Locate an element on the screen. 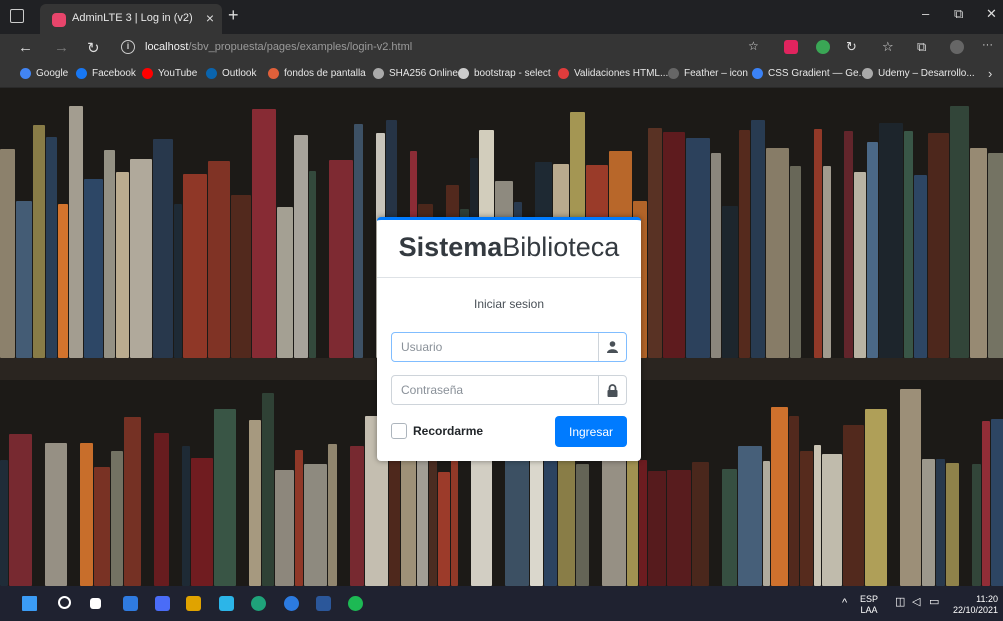 This screenshot has width=1003, height=621. extension-refresh-icon: ↻ is located at coordinates (851, 47).